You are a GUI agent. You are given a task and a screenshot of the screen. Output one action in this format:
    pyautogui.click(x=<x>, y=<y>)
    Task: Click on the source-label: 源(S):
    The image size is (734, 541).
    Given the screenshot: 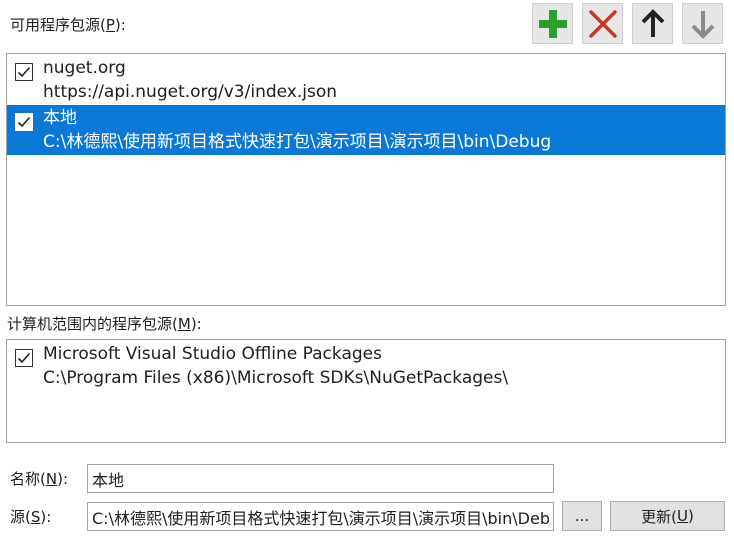 What is the action you would take?
    pyautogui.click(x=31, y=517)
    